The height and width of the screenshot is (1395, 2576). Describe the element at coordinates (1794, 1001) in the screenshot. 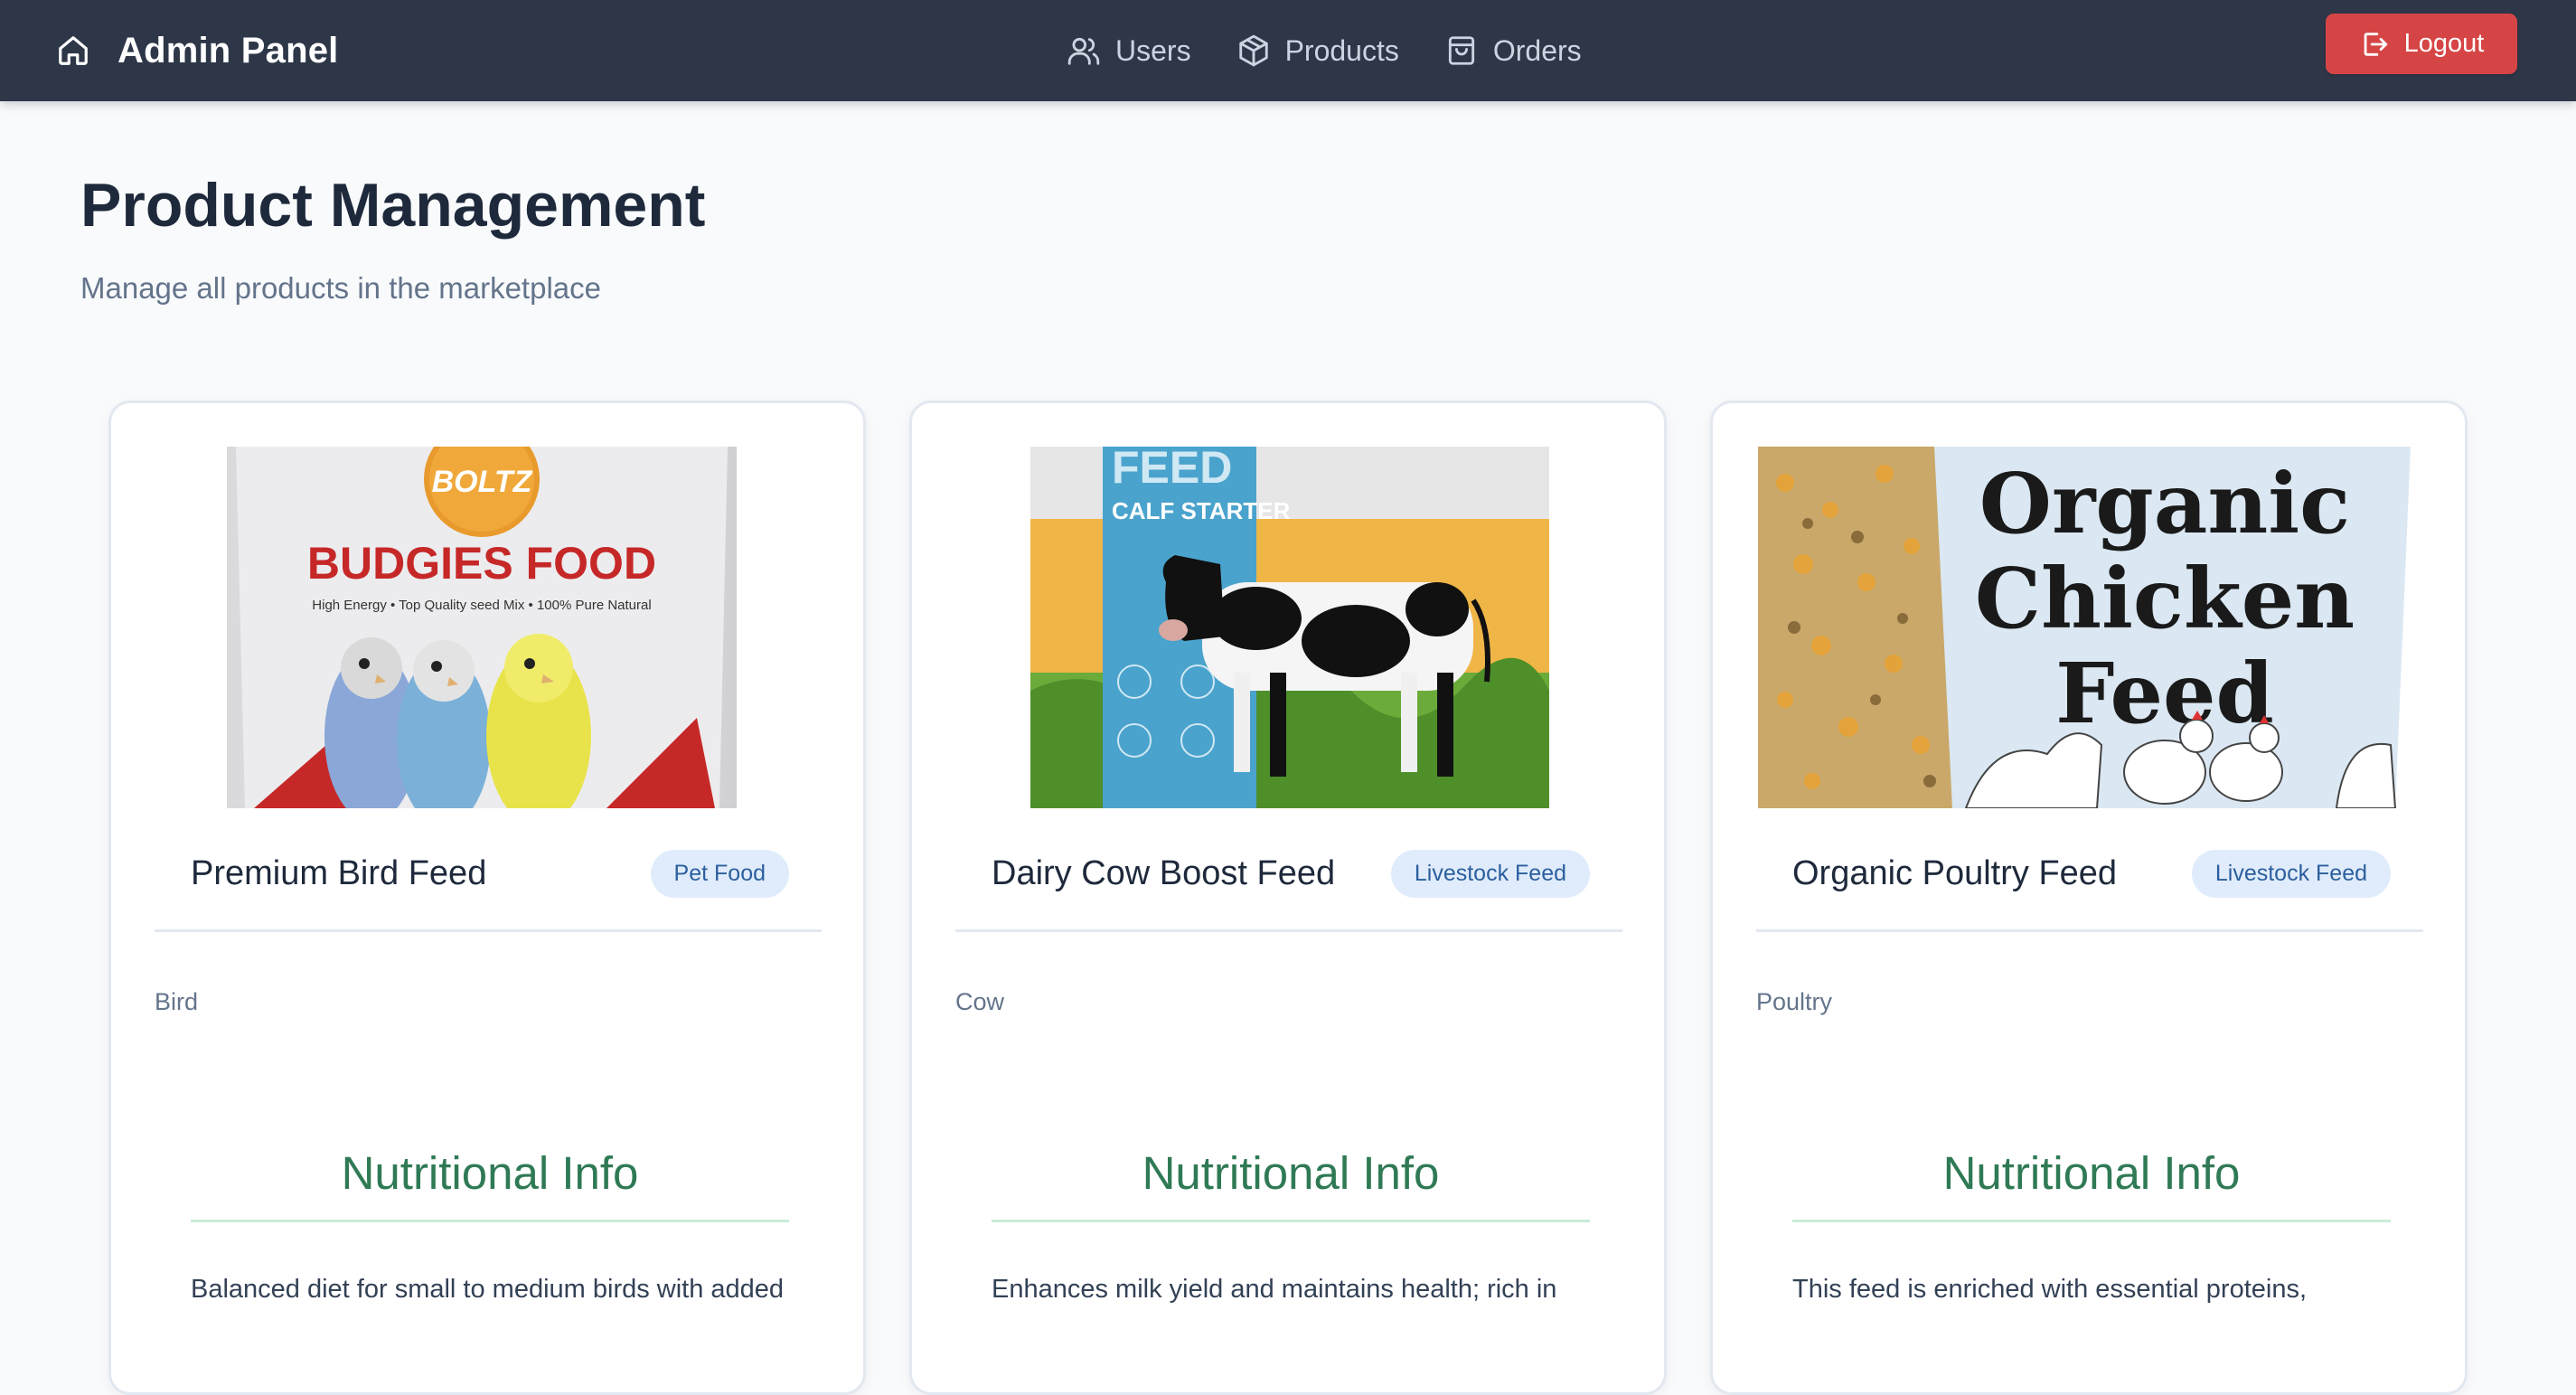

I see `animal-type: Poultry` at that location.